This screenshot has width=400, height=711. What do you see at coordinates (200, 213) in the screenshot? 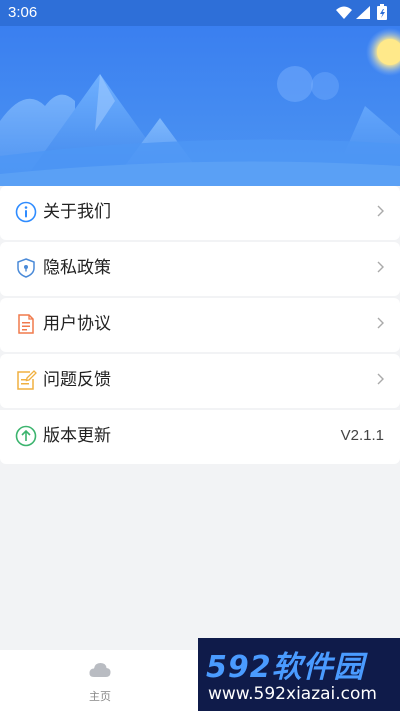
I see `menu-item-about-us: 关于我们` at bounding box center [200, 213].